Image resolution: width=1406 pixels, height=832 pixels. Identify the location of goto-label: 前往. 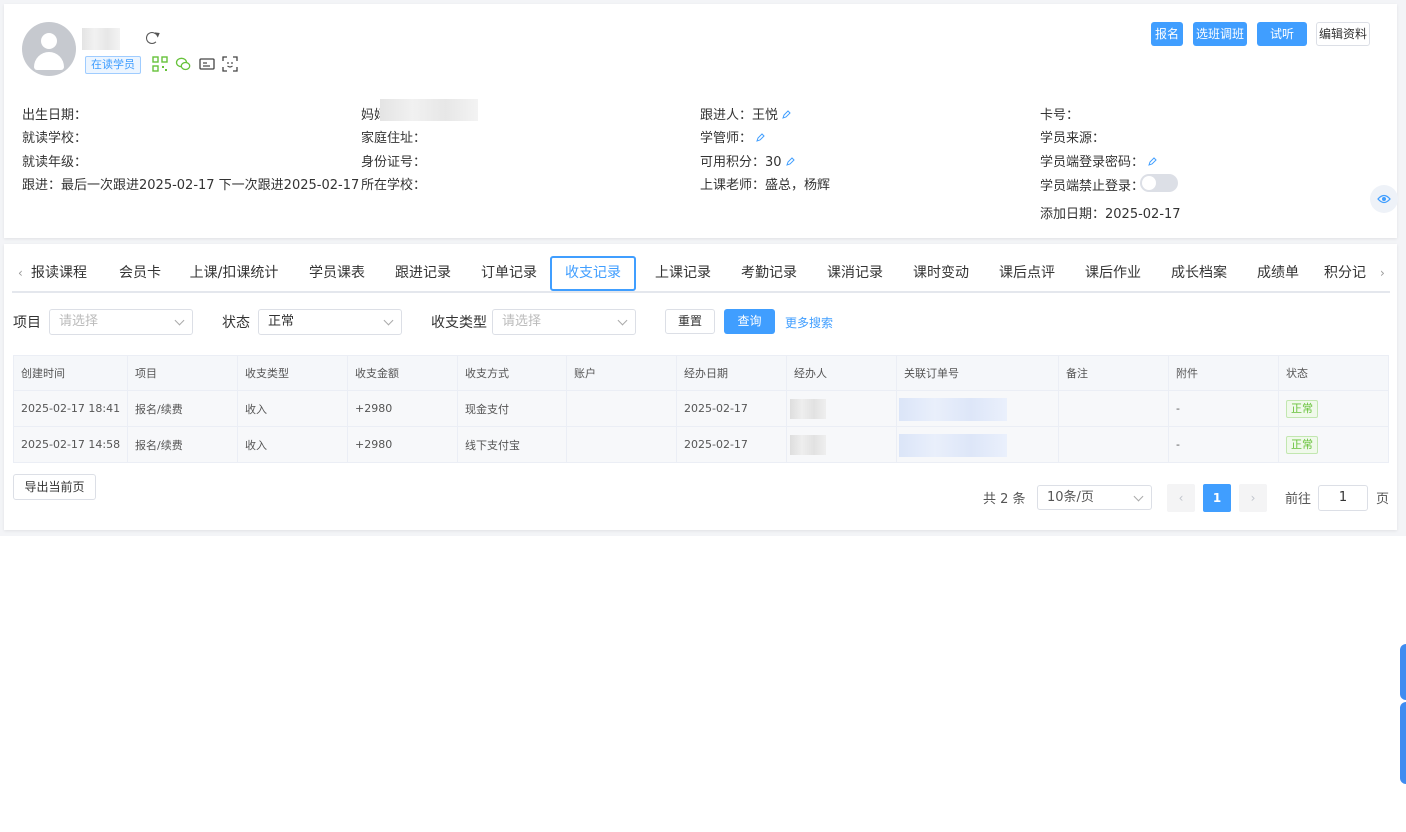
(1298, 499).